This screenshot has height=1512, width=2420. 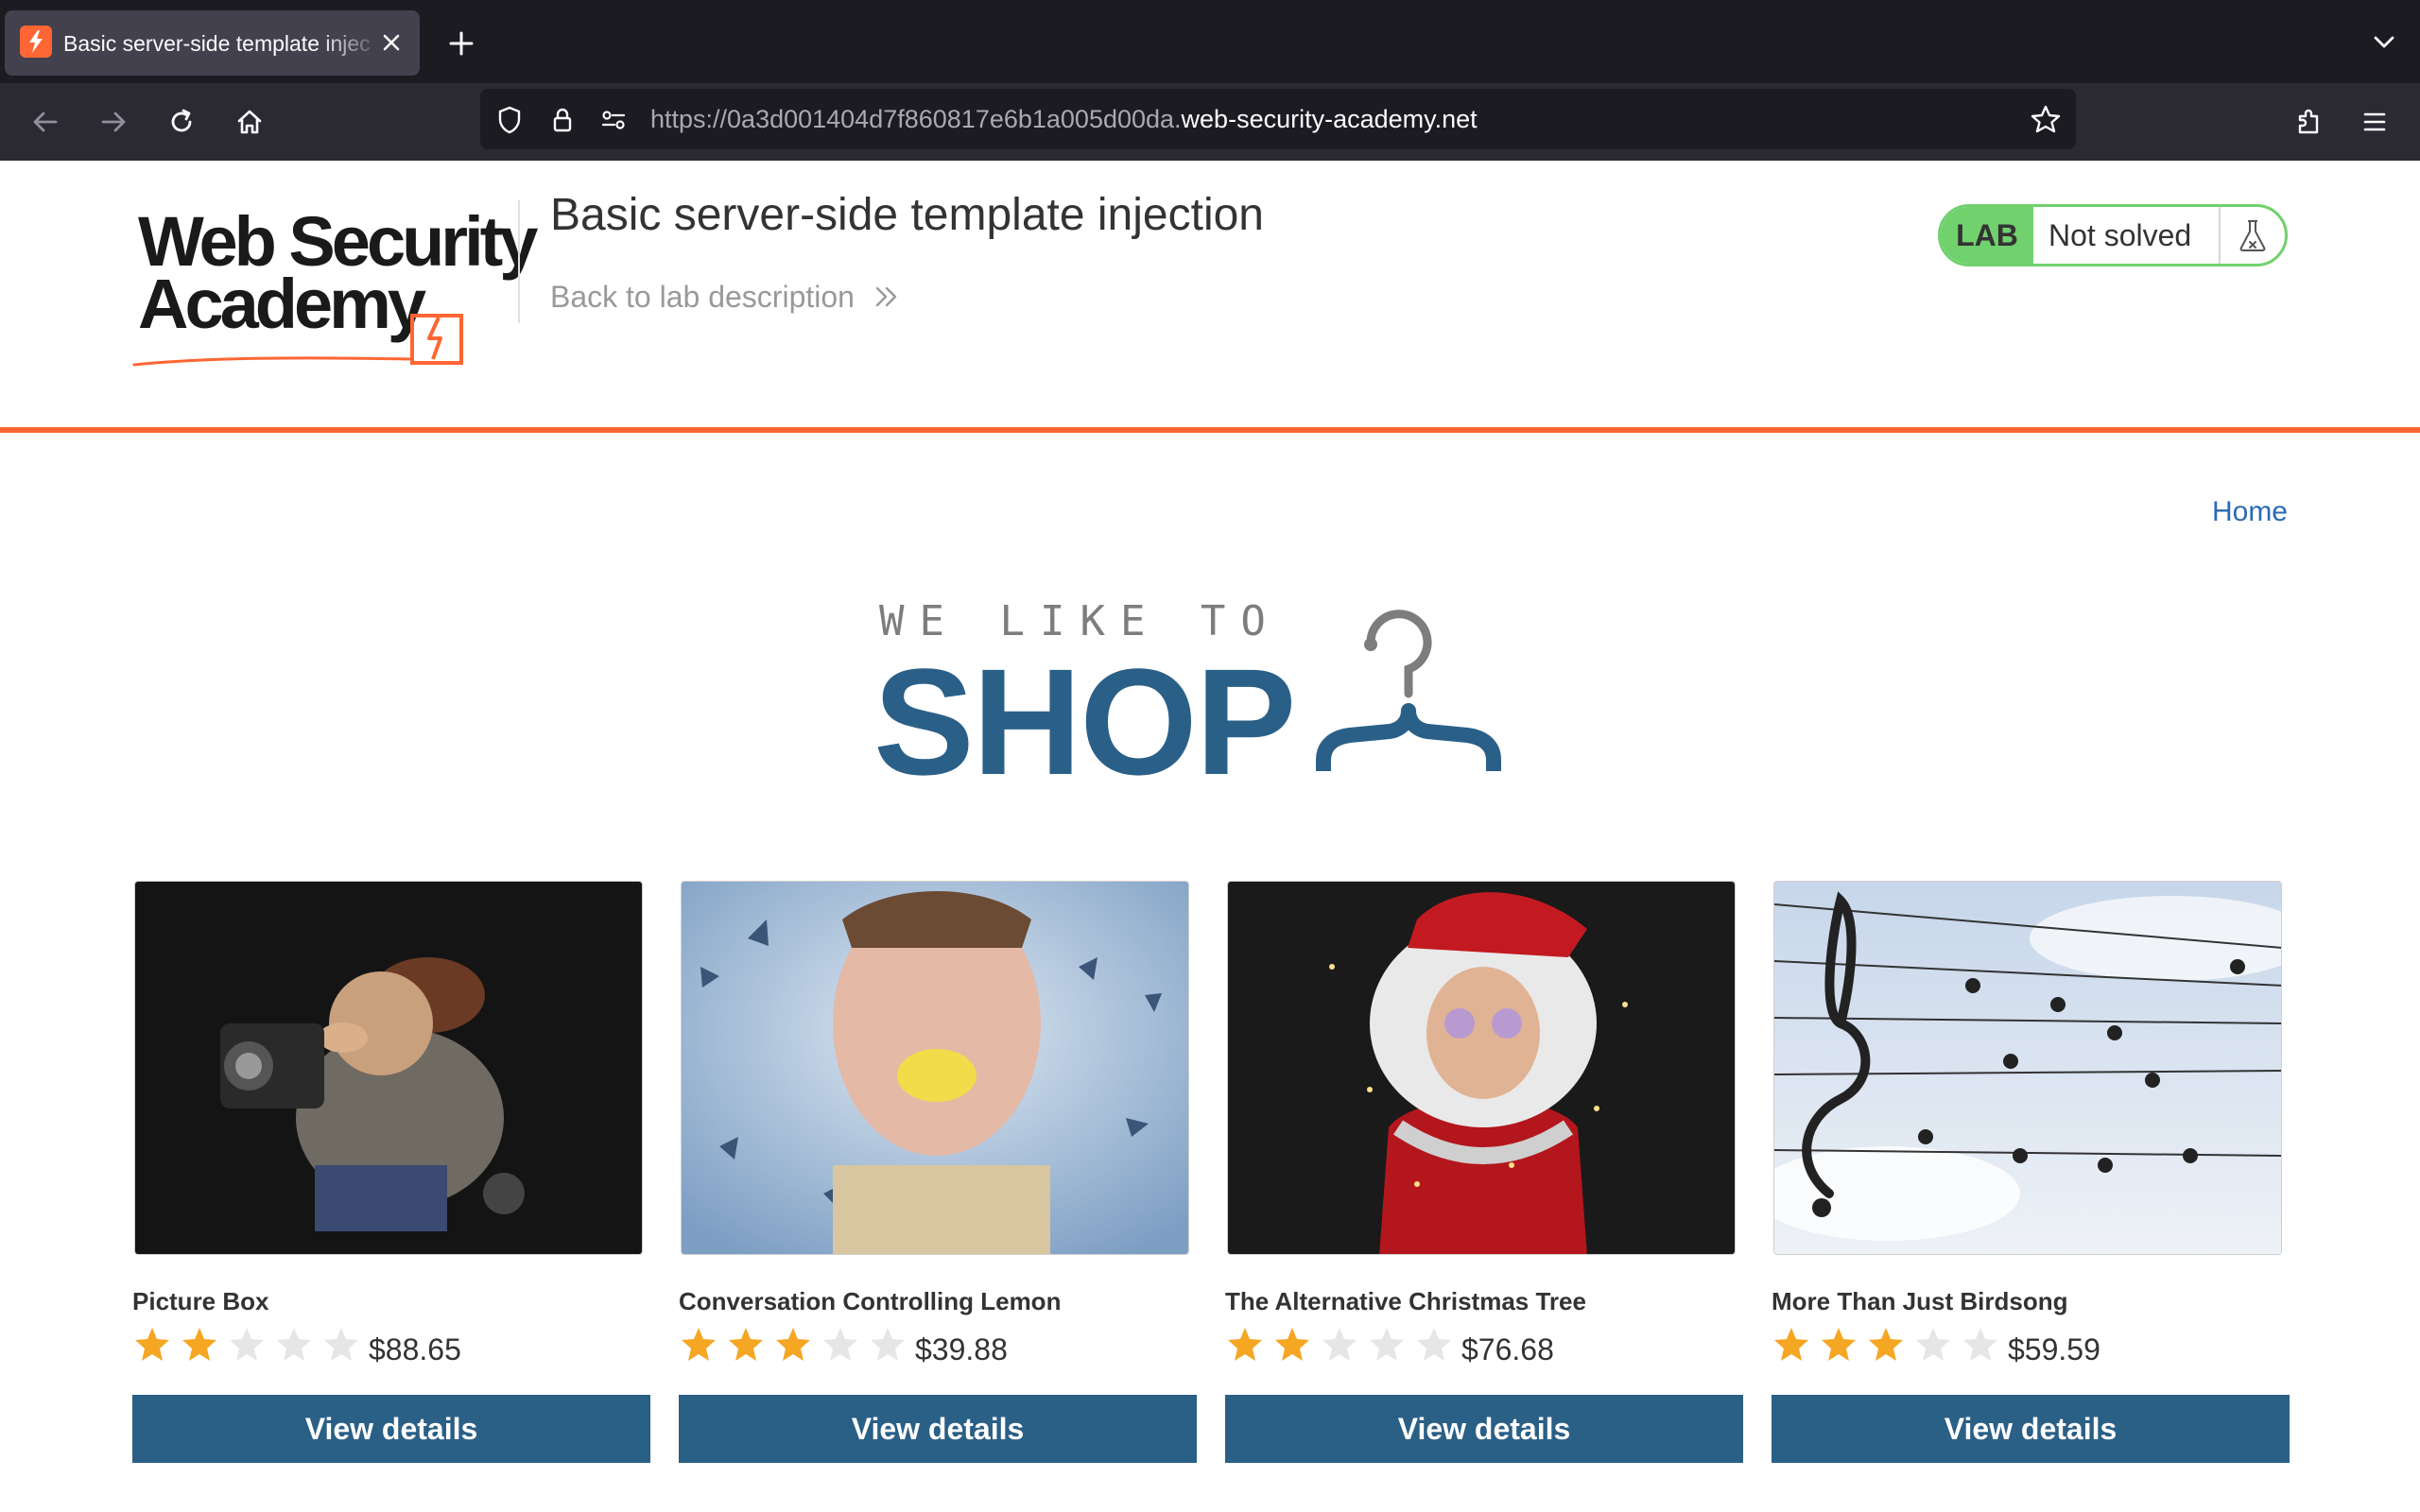 I want to click on hanger-icon, so click(x=1409, y=690).